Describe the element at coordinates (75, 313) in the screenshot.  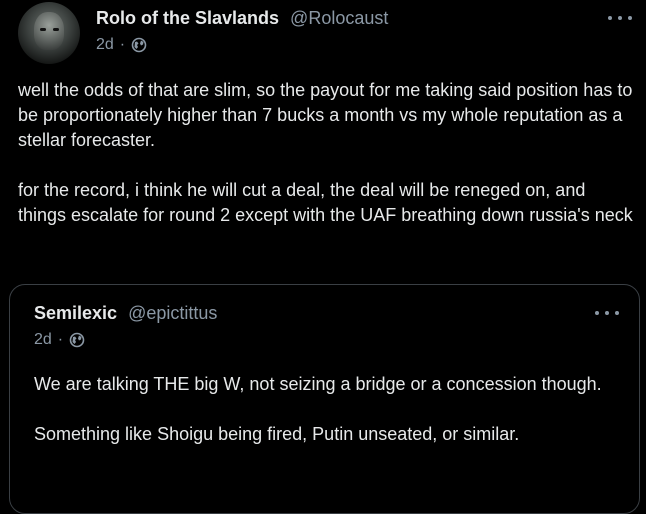
I see `quoted-display-name: Semilexic` at that location.